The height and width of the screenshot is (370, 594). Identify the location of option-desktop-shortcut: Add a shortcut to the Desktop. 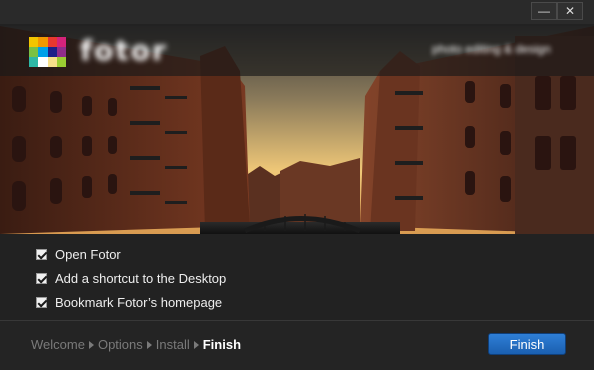
(131, 278).